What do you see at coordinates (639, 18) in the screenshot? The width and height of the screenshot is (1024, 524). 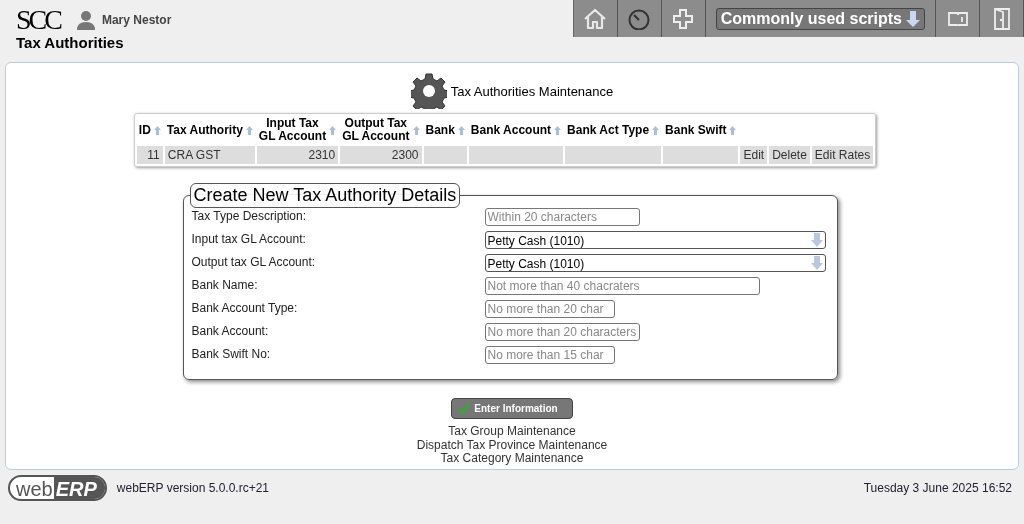 I see `gauge-icon` at bounding box center [639, 18].